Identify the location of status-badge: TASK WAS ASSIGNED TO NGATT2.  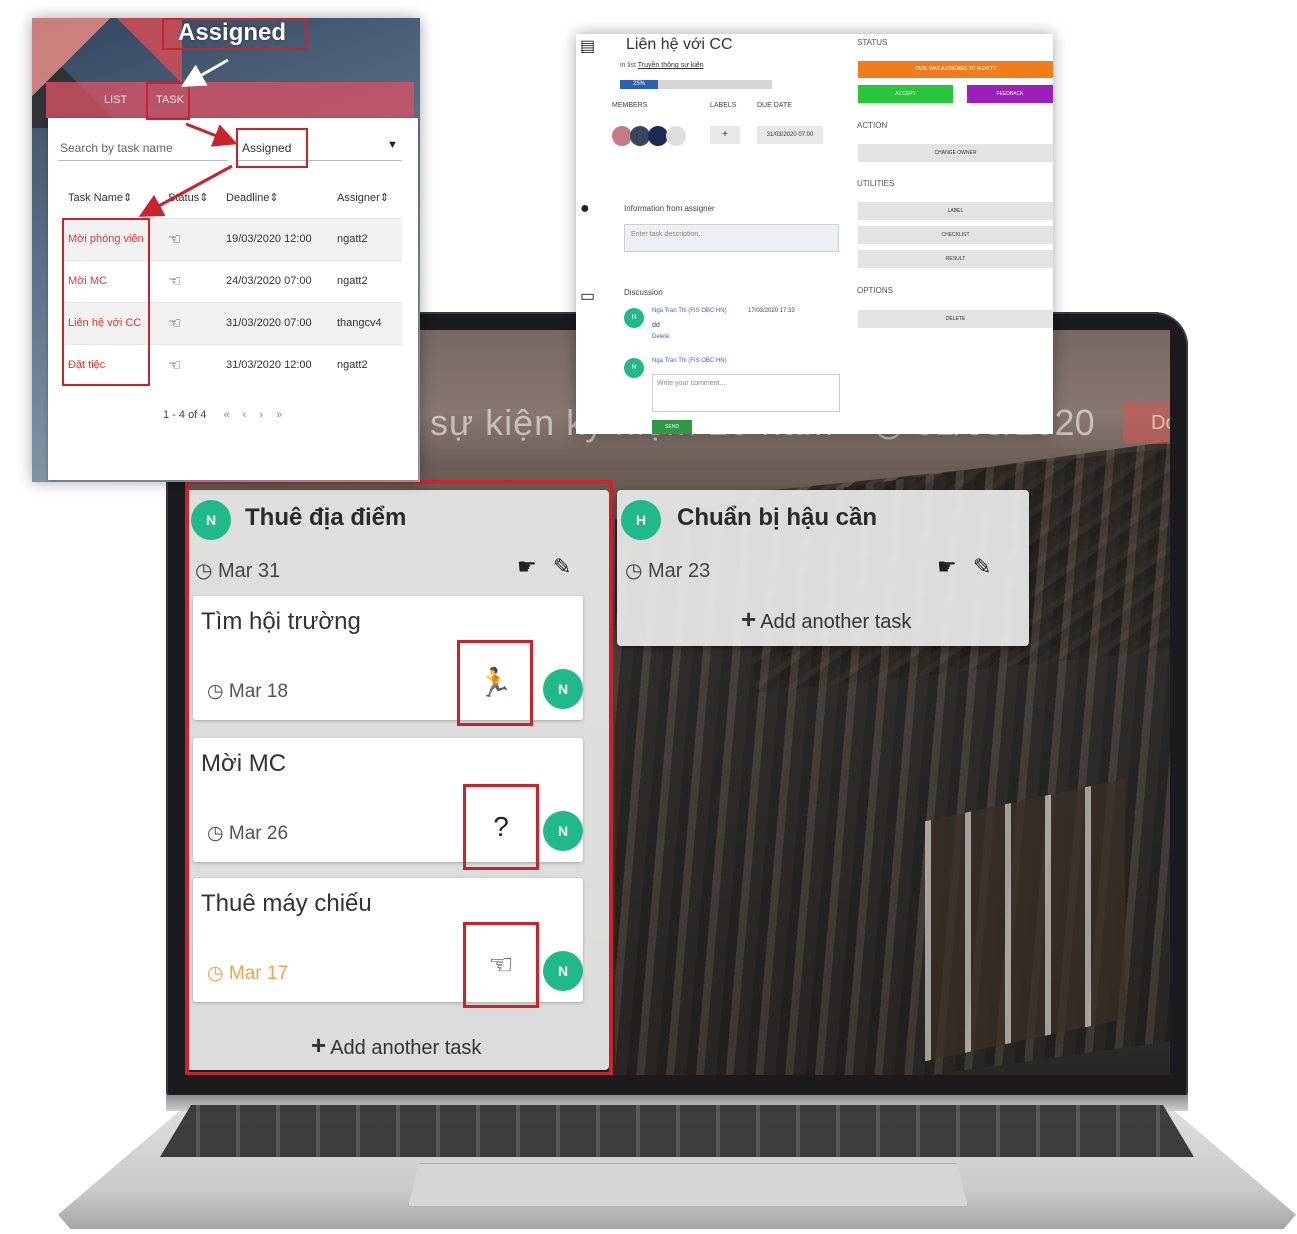
(955, 69).